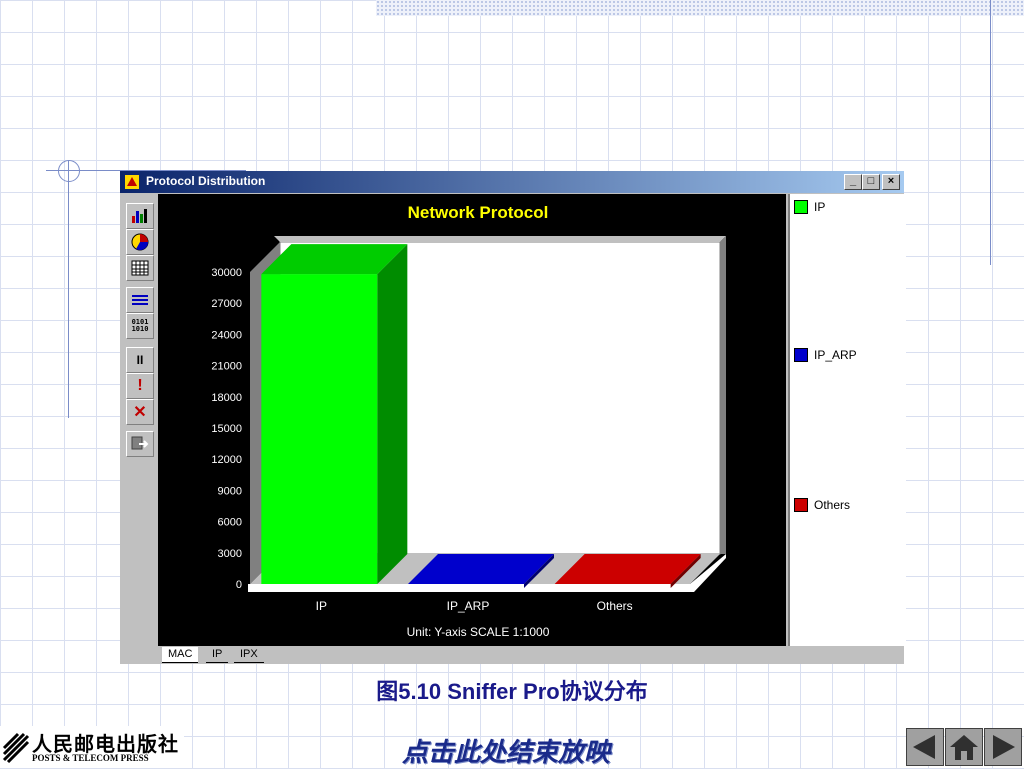 This screenshot has width=1024, height=769. I want to click on y-tick-label: 30000, so click(226, 273).